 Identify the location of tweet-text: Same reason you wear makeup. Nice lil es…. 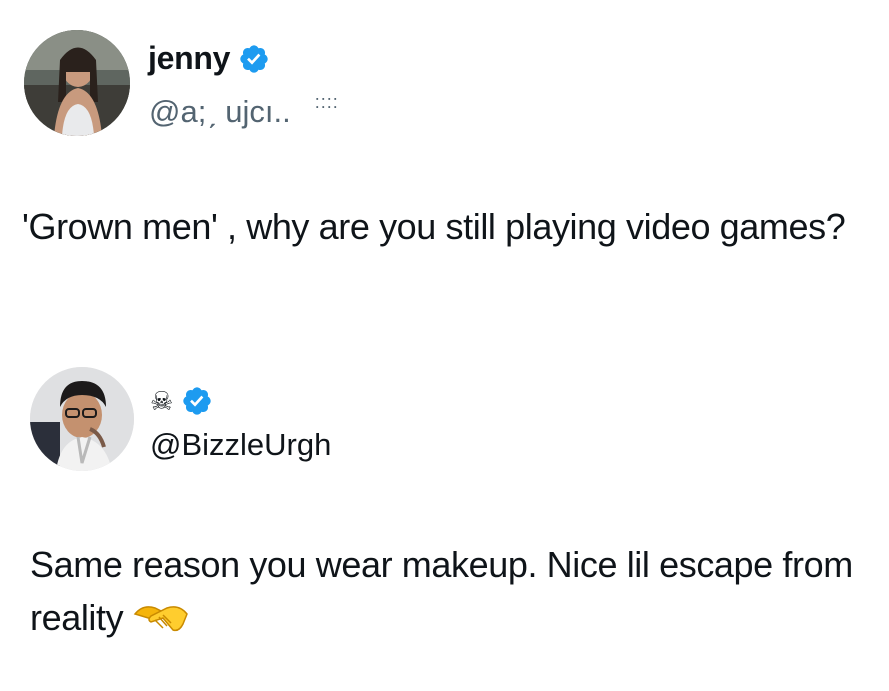
(455, 591).